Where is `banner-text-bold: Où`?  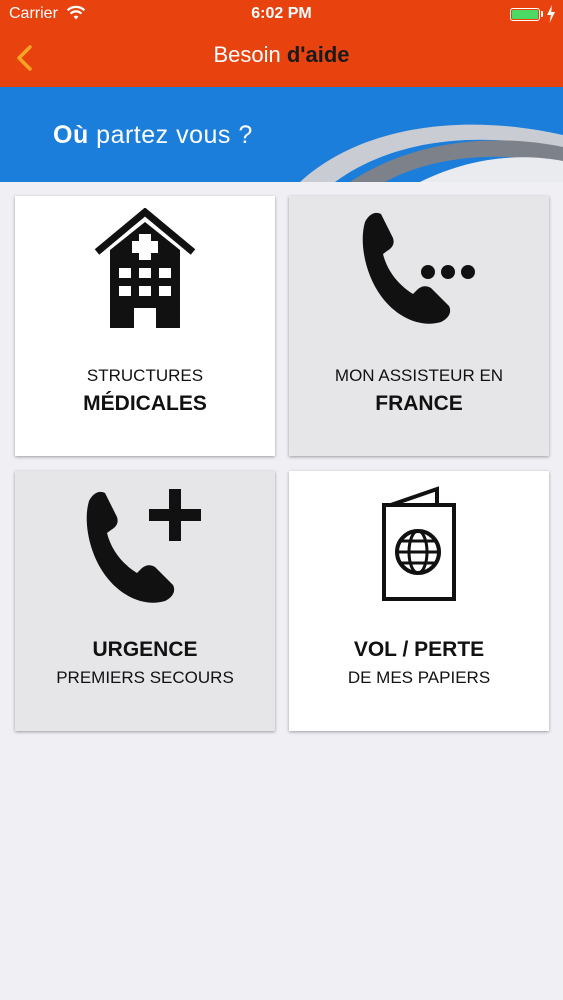 banner-text-bold: Où is located at coordinates (71, 135).